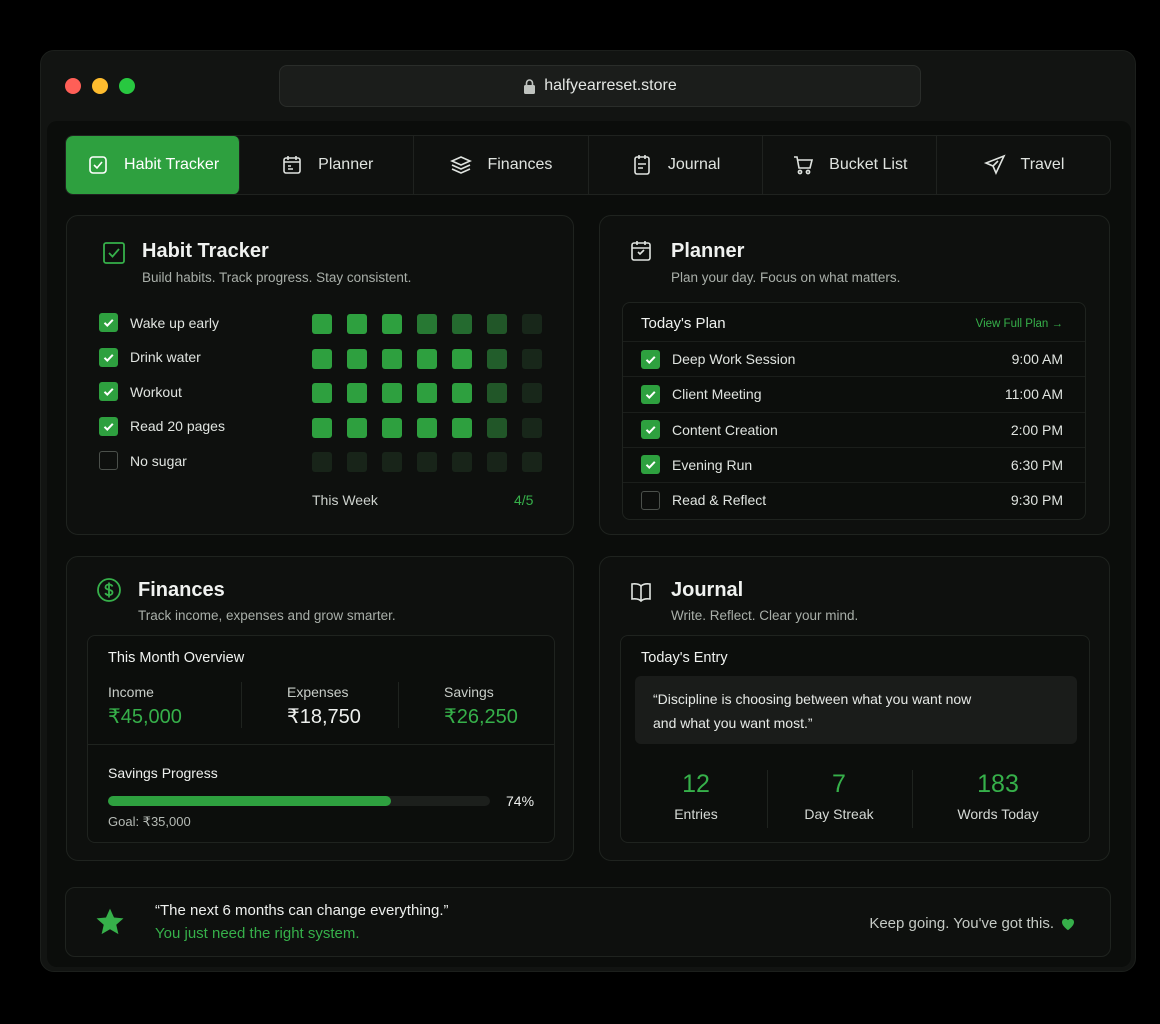  What do you see at coordinates (318, 692) in the screenshot?
I see `expenses-label: Expenses` at bounding box center [318, 692].